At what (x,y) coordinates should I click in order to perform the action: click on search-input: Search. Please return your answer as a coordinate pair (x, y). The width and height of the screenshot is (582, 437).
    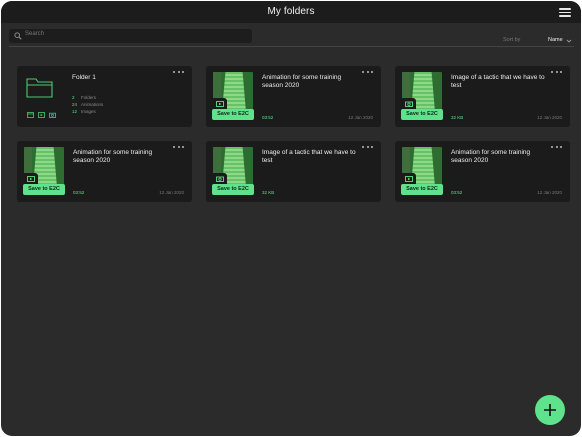
    Looking at the image, I should click on (130, 36).